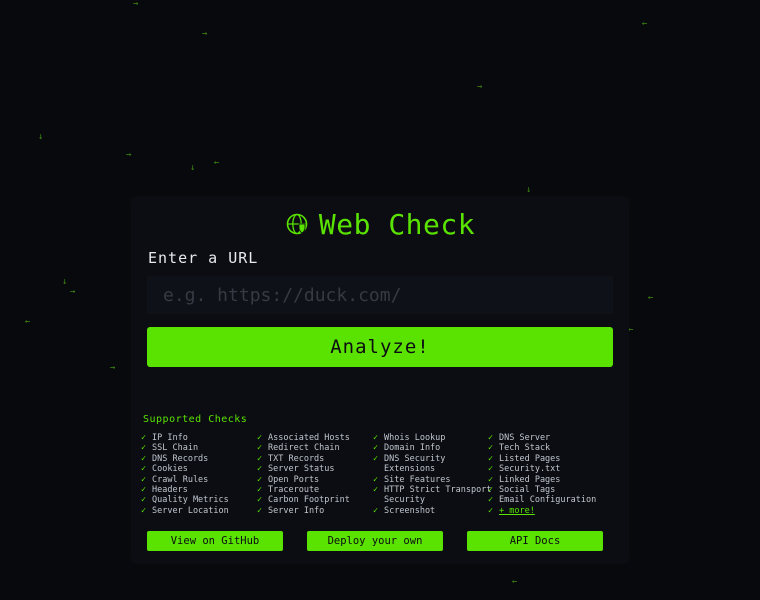 The height and width of the screenshot is (600, 760). What do you see at coordinates (203, 258) in the screenshot?
I see `url-label: Enter a URL` at bounding box center [203, 258].